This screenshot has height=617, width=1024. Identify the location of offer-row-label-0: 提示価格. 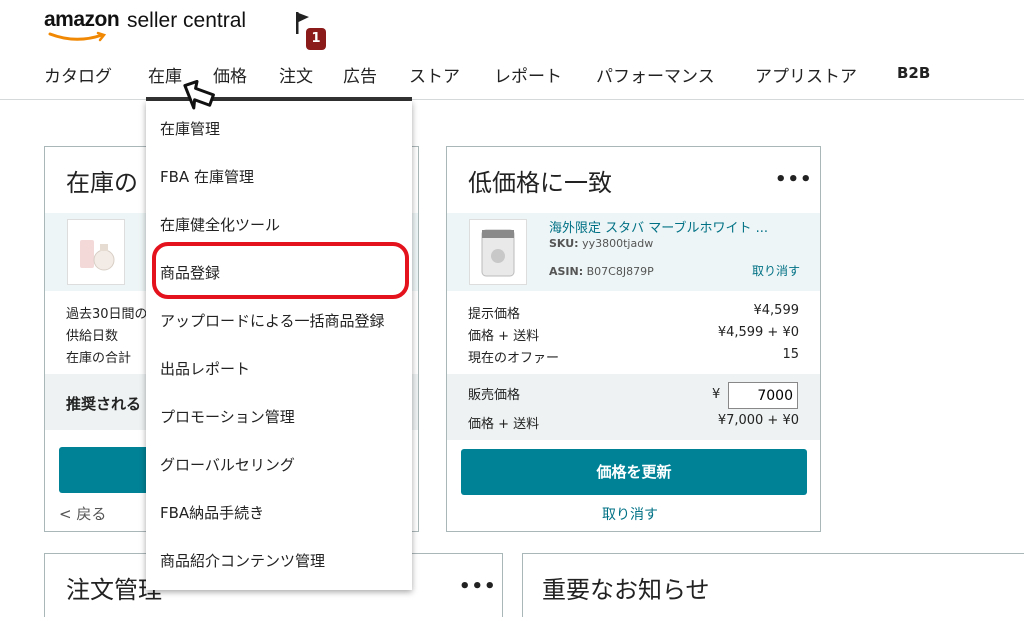
(494, 314).